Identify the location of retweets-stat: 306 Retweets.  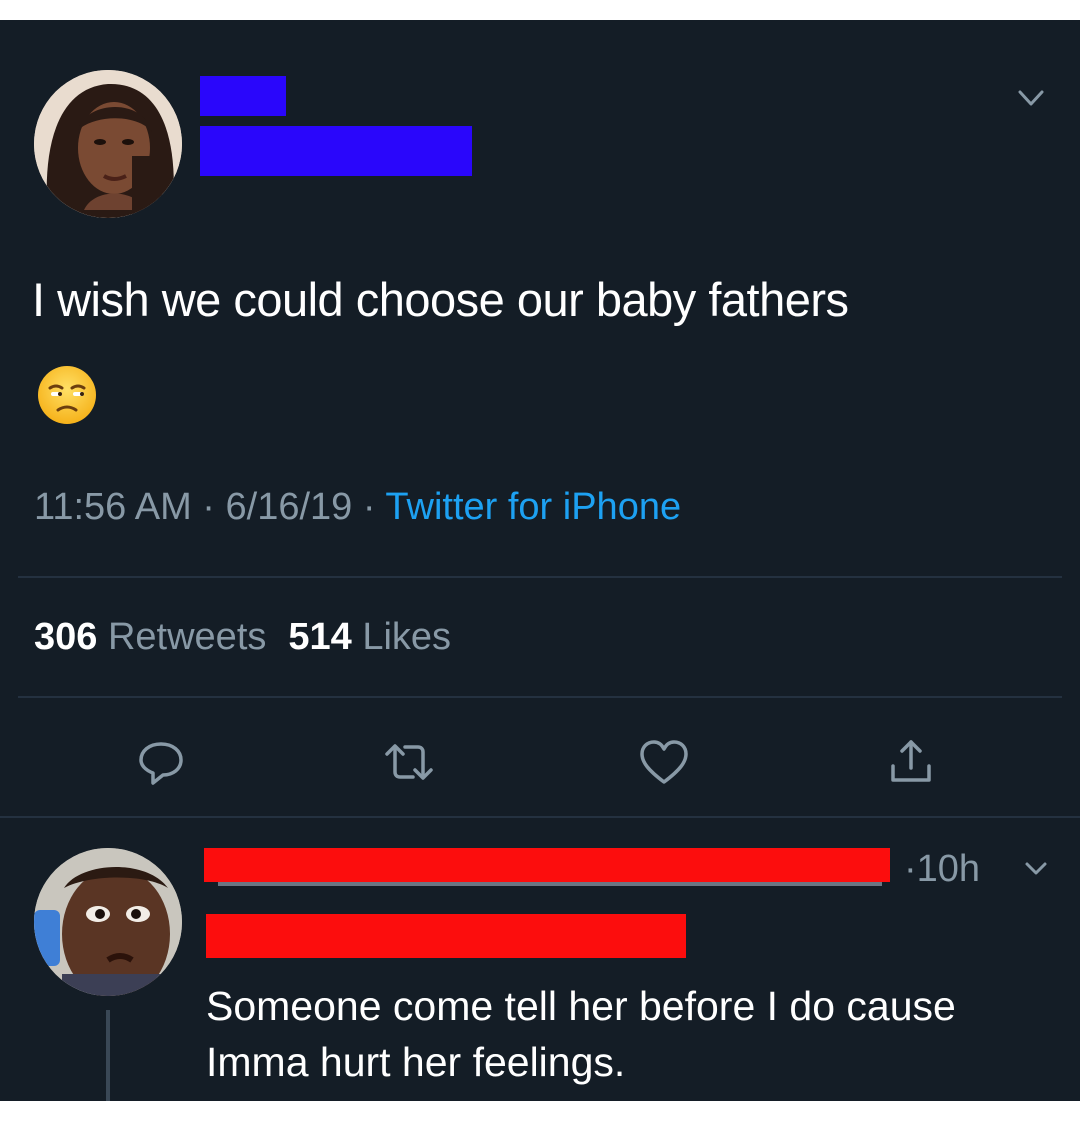
(150, 637).